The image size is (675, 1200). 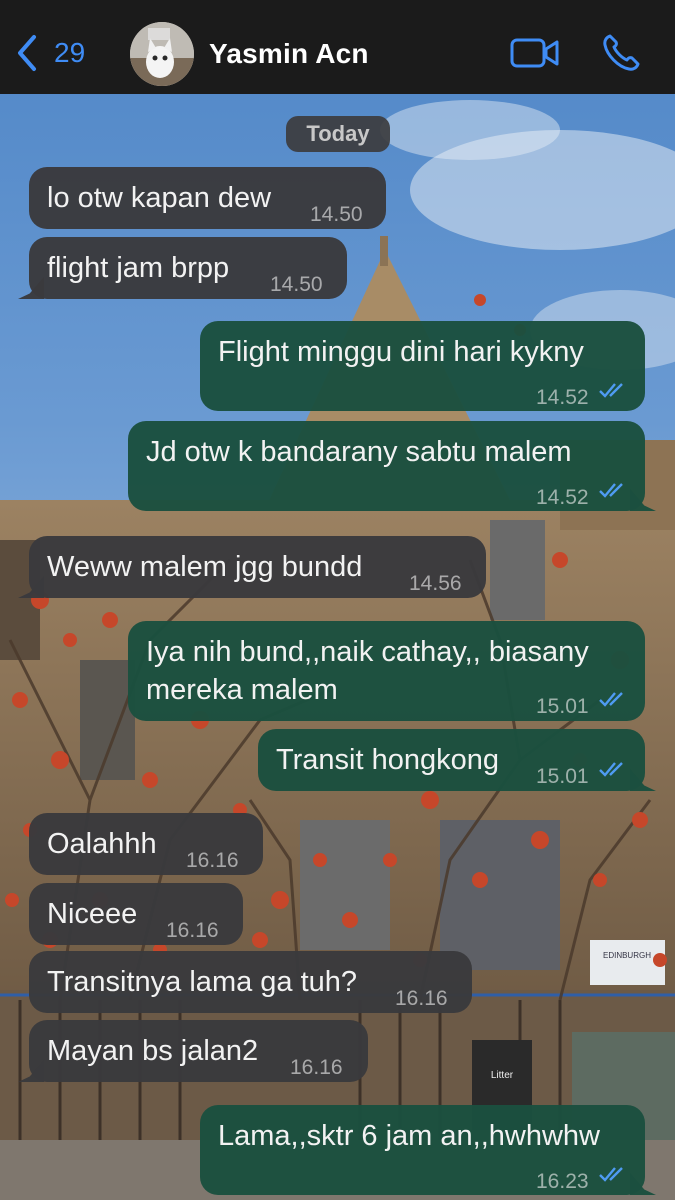 What do you see at coordinates (621, 53) in the screenshot?
I see `phone-icon` at bounding box center [621, 53].